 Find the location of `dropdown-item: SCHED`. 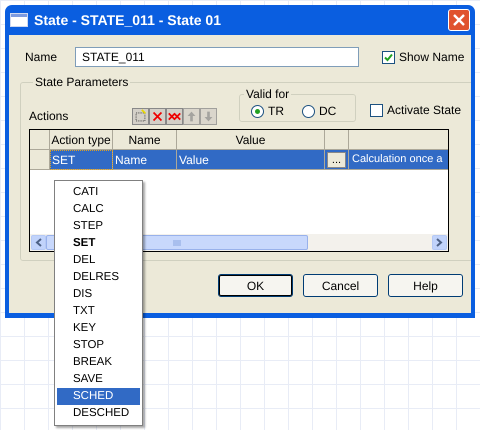

dropdown-item: SCHED is located at coordinates (98, 396).